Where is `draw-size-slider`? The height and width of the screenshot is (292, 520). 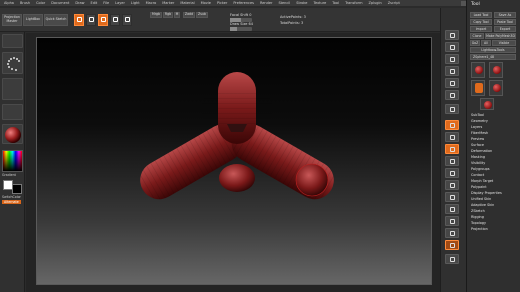 draw-size-slider is located at coordinates (241, 29).